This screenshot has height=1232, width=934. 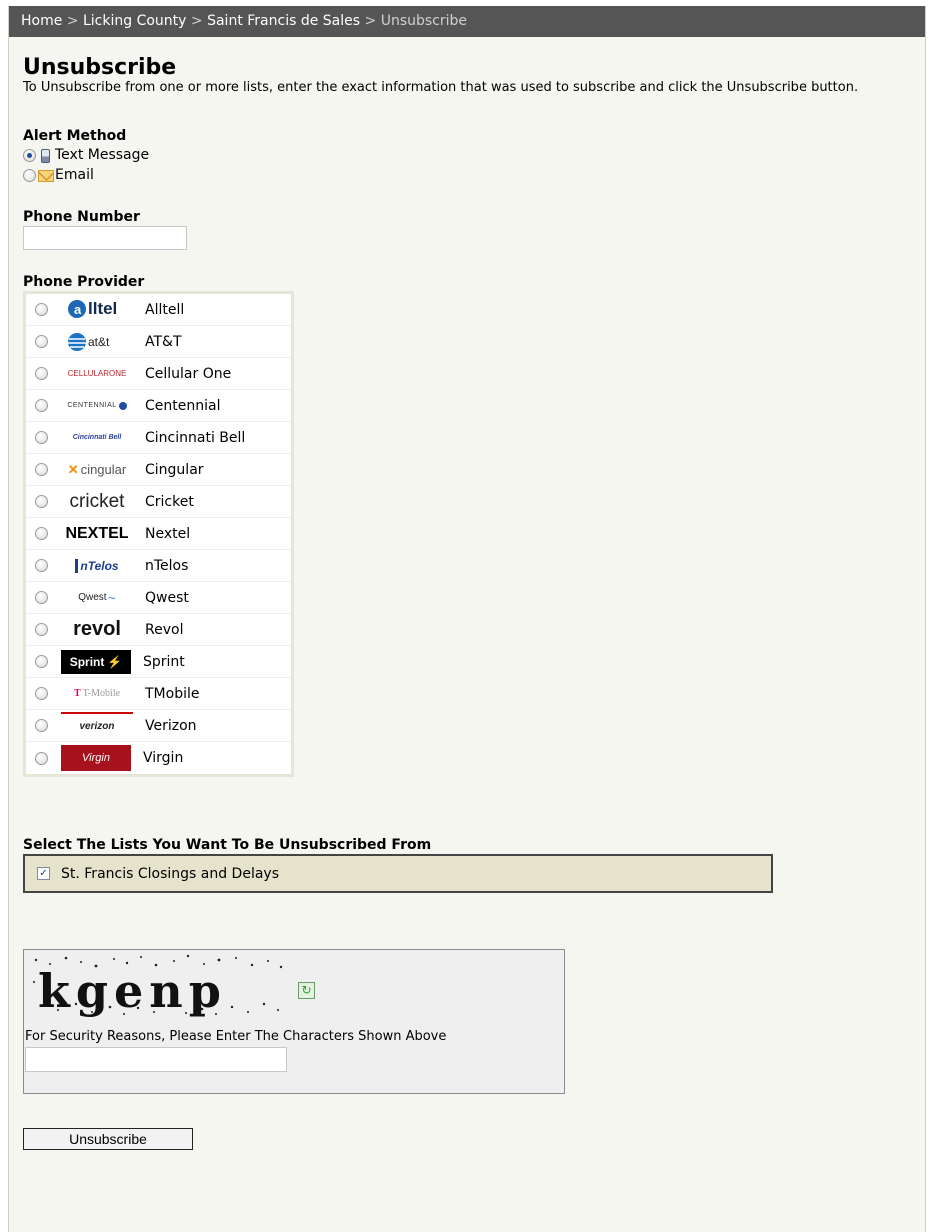 What do you see at coordinates (74, 175) in the screenshot?
I see `email-label: Email` at bounding box center [74, 175].